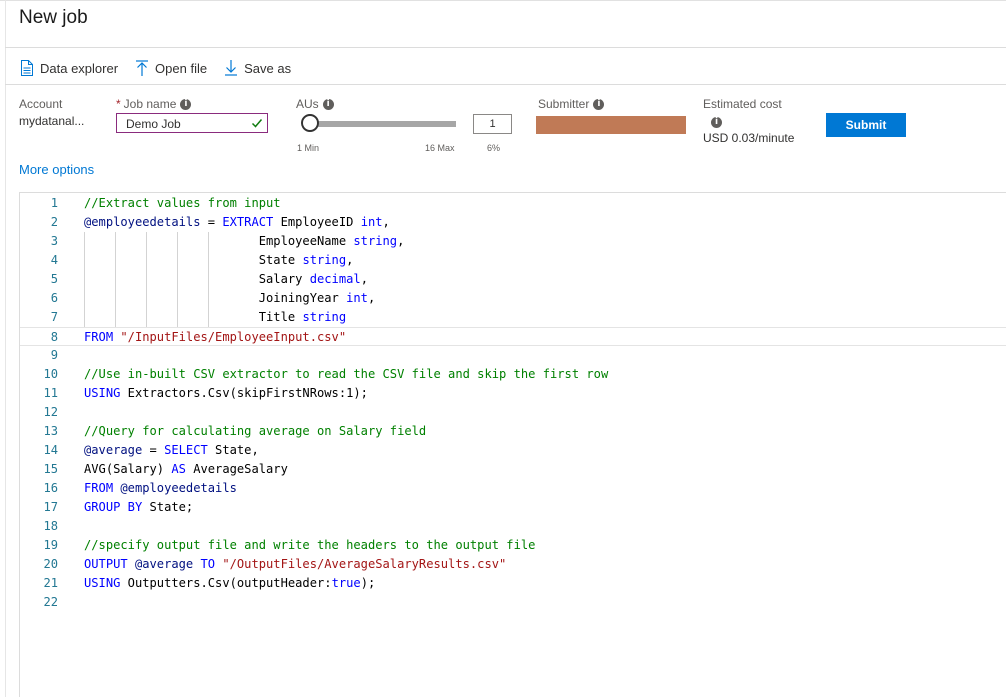 Image resolution: width=1006 pixels, height=697 pixels. Describe the element at coordinates (182, 203) in the screenshot. I see `code-token: //Extract values from input` at that location.